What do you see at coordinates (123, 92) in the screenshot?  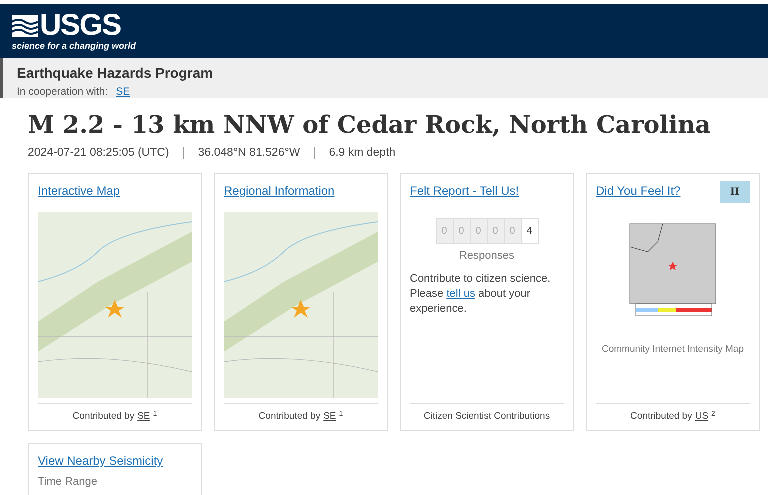 I see `cooperation-link: SE` at bounding box center [123, 92].